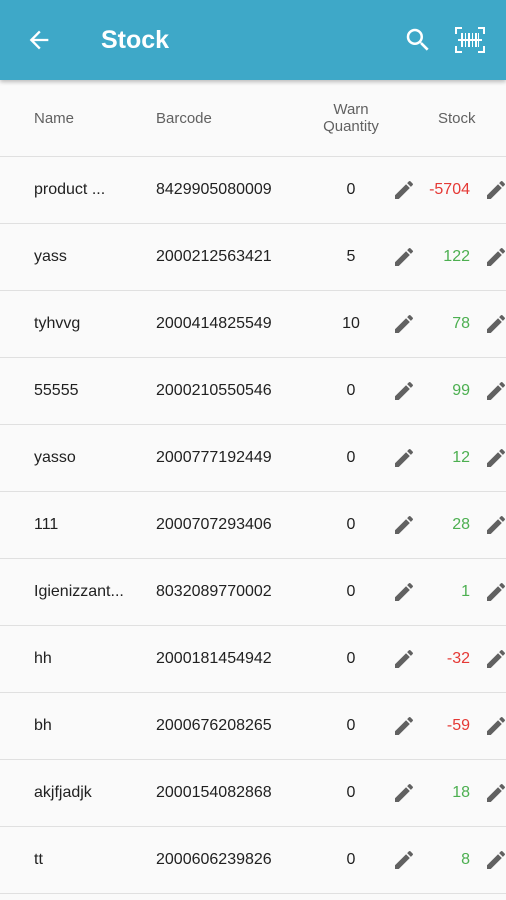 Image resolution: width=506 pixels, height=900 pixels. I want to click on stock-quantity: 8, so click(465, 859).